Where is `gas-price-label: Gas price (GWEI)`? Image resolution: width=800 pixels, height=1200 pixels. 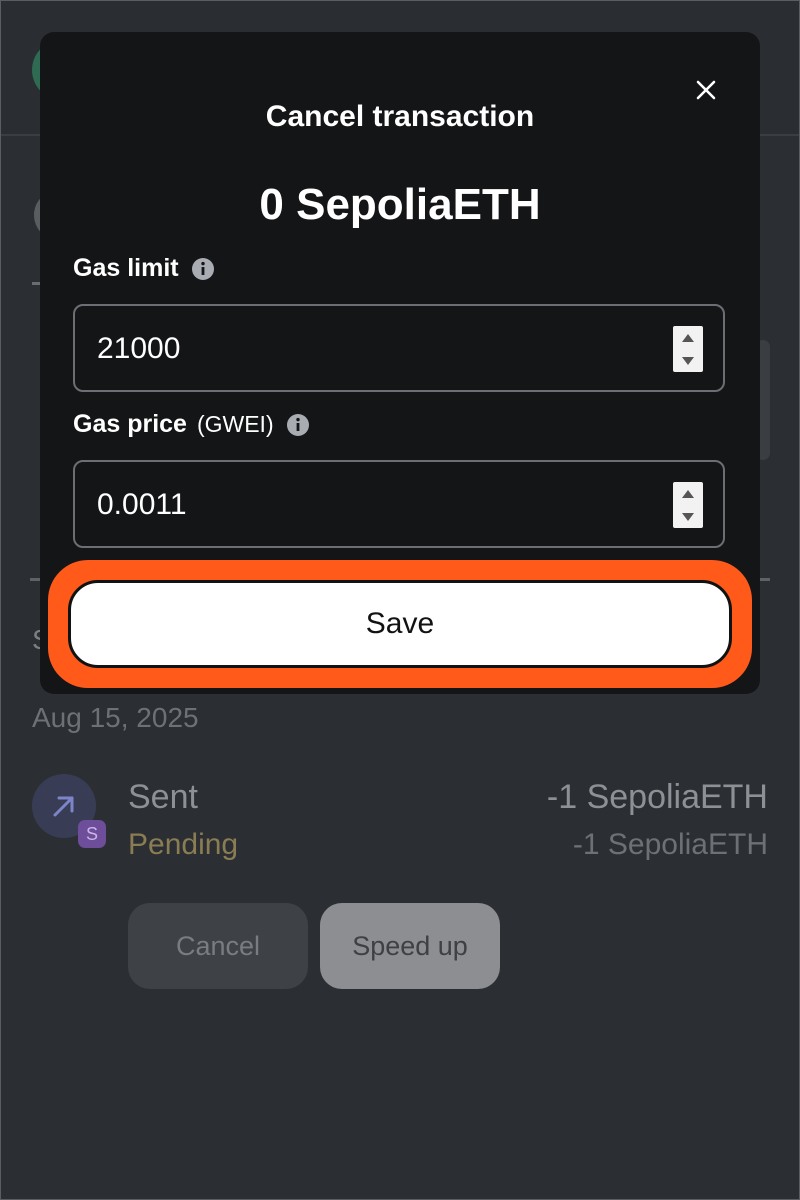 gas-price-label: Gas price (GWEI) is located at coordinates (191, 424).